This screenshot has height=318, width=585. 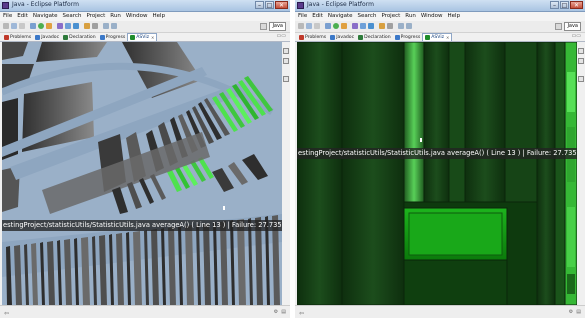 I want to click on window-title: Java - Eclipse Platform, so click(x=340, y=4).